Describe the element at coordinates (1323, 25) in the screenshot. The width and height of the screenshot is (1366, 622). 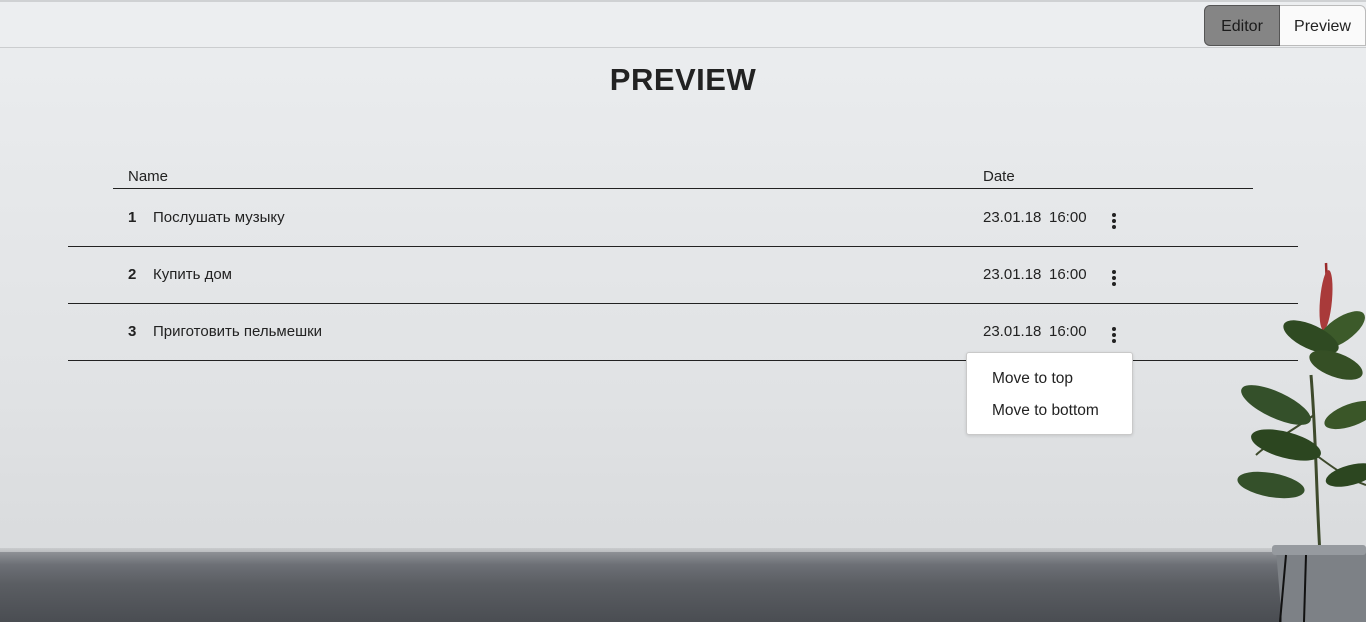
I see `tab-preview: Preview` at that location.